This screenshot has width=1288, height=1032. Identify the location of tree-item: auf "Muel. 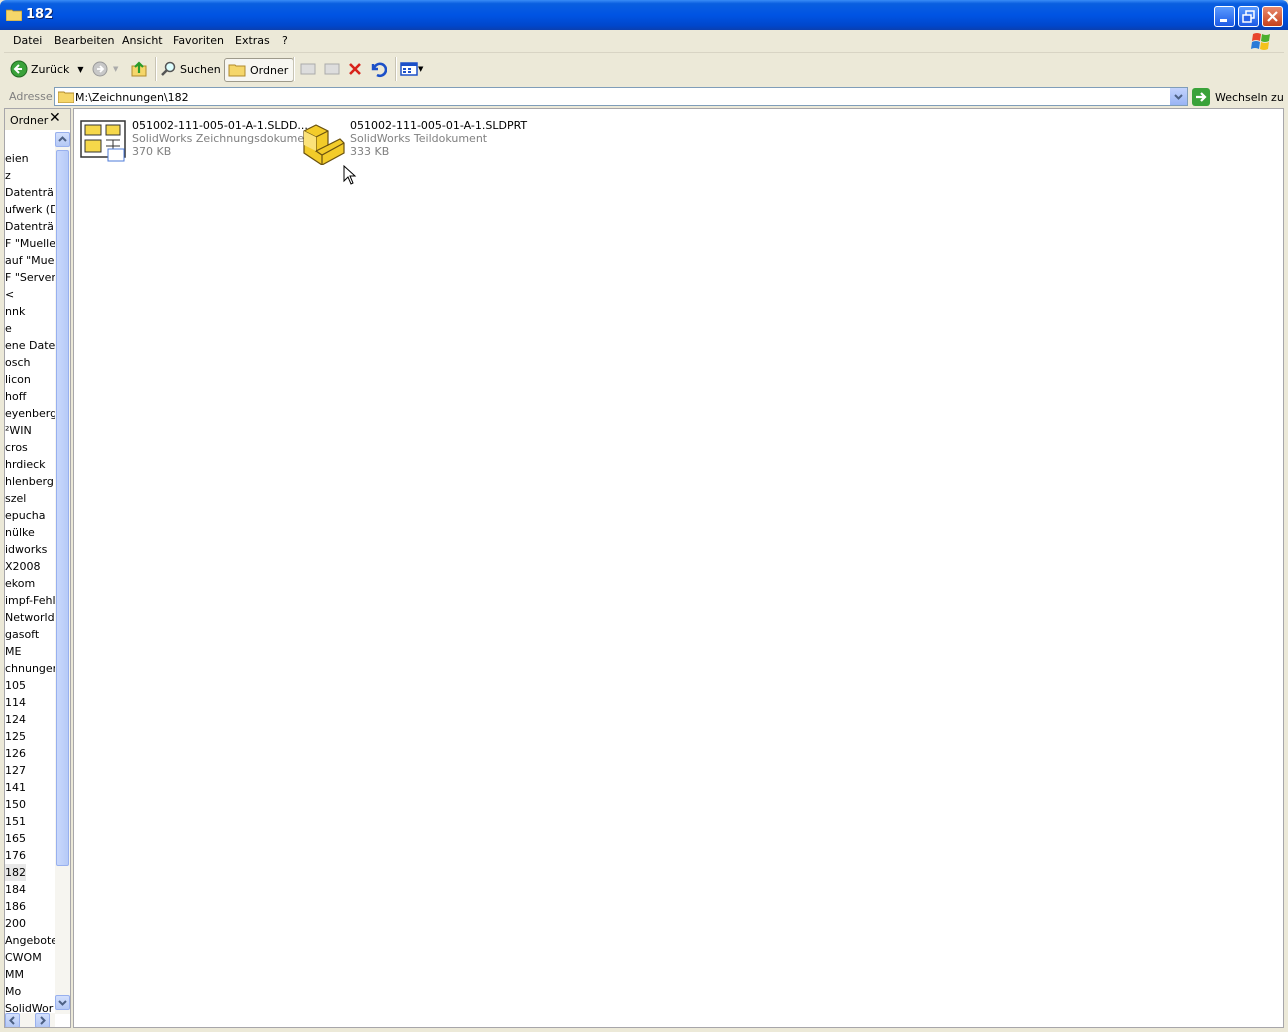
(30, 260).